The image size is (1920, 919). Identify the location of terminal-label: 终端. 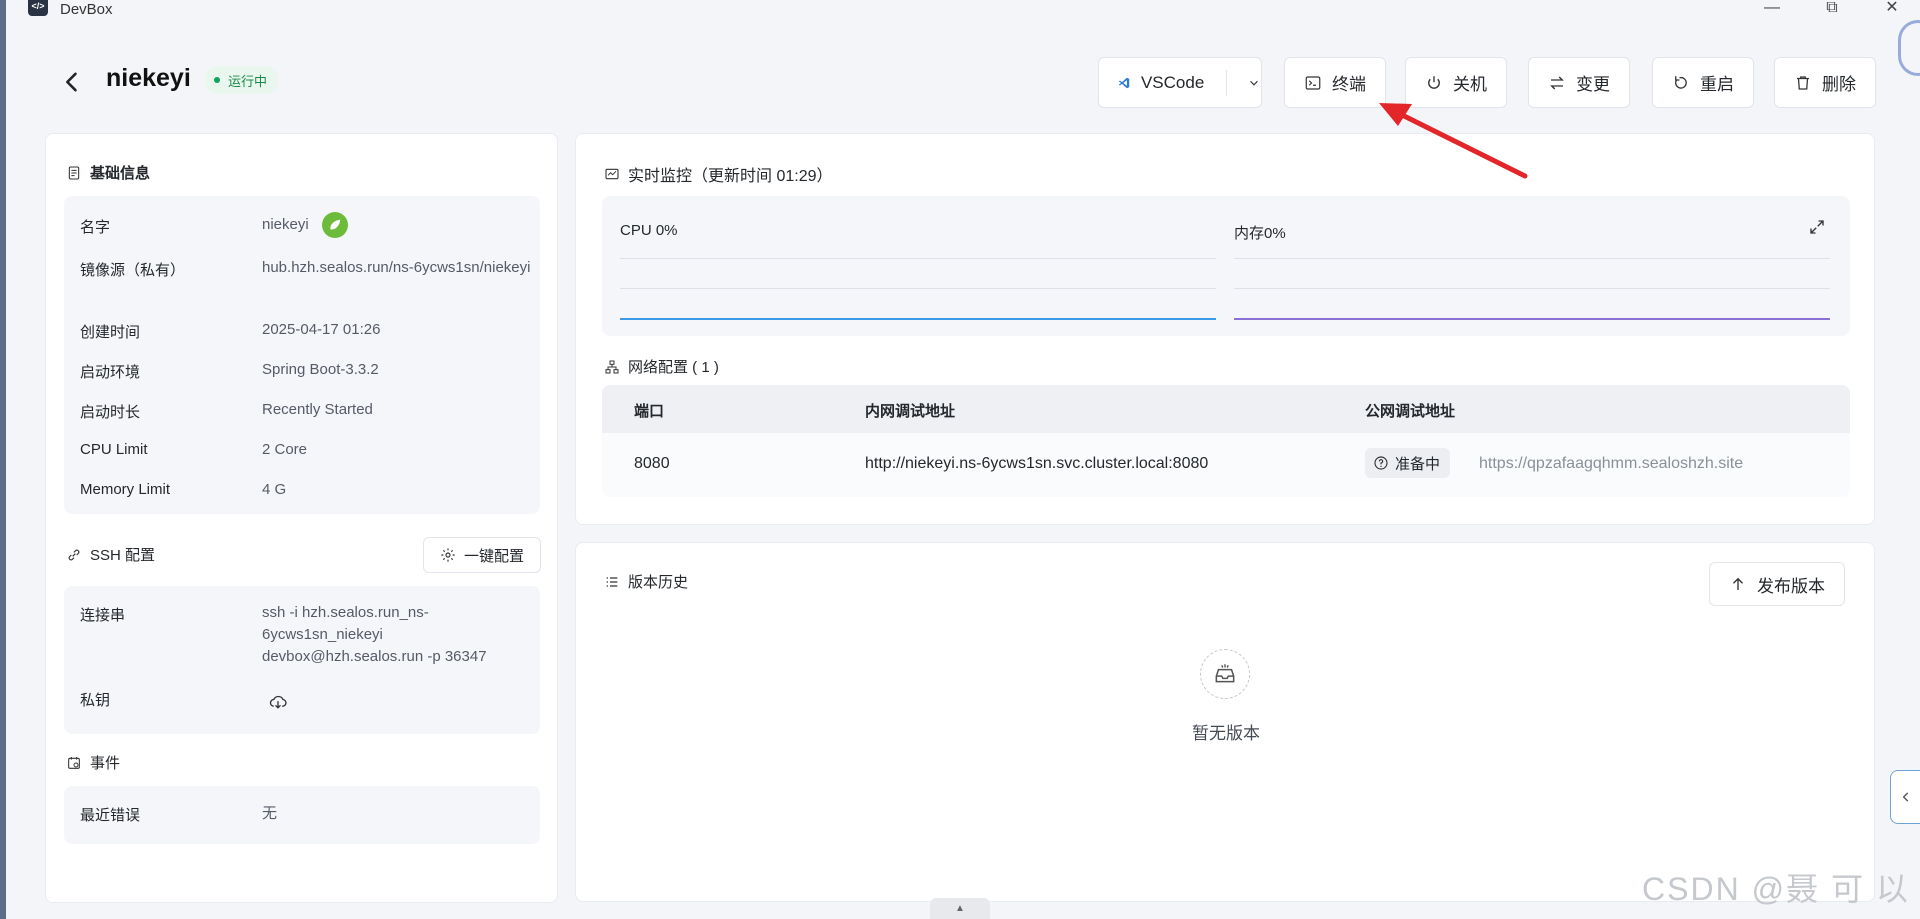
(1349, 84).